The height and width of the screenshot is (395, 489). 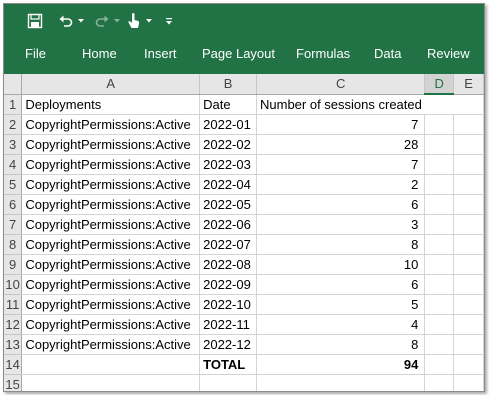 What do you see at coordinates (13, 324) in the screenshot?
I see `row-header: 12` at bounding box center [13, 324].